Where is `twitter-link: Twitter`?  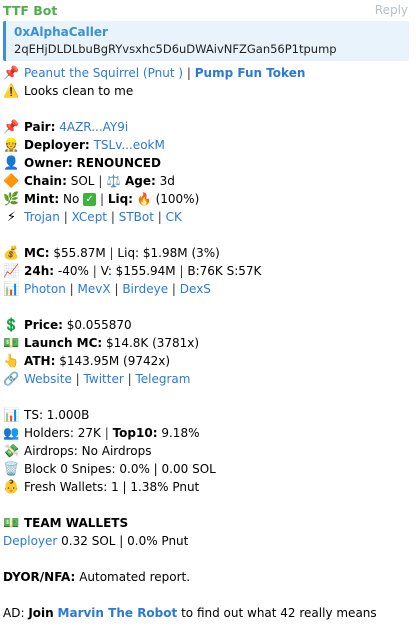 twitter-link: Twitter is located at coordinates (104, 379).